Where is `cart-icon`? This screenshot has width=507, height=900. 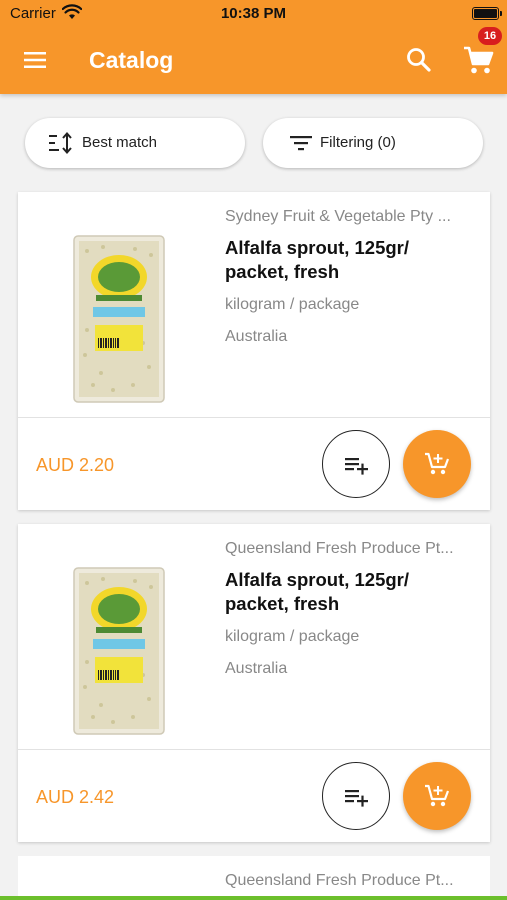 cart-icon is located at coordinates (478, 60).